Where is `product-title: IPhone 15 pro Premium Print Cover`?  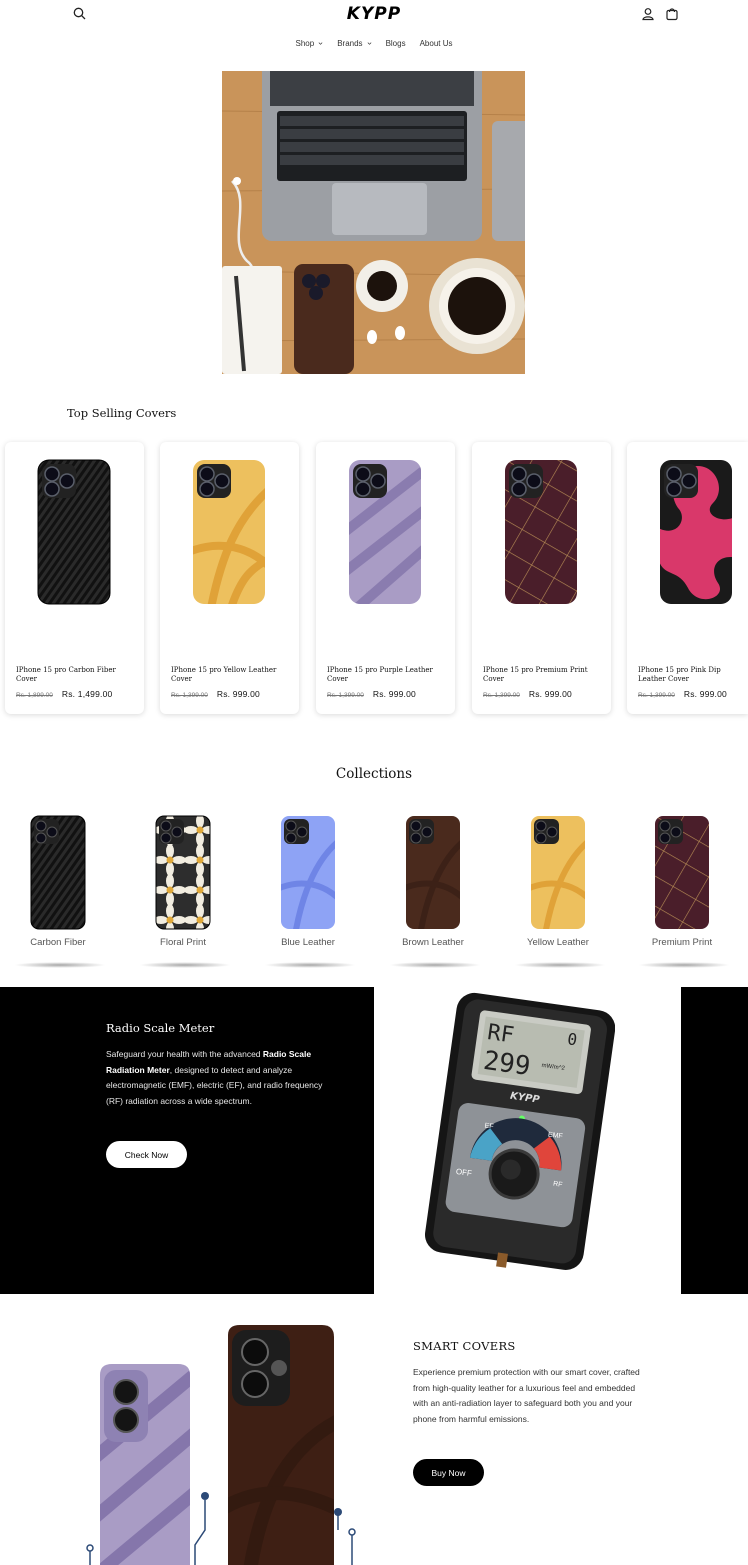
product-title: IPhone 15 pro Premium Print Cover is located at coordinates (544, 675).